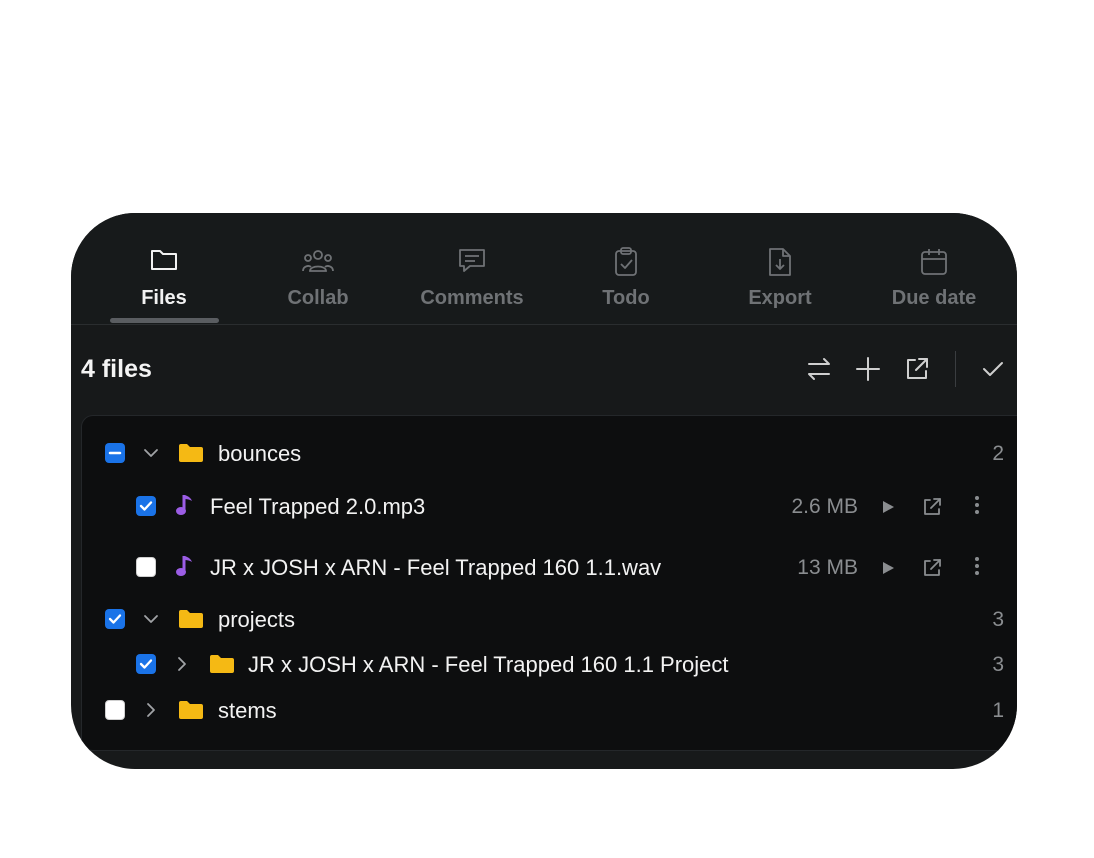 Image resolution: width=1094 pixels, height=858 pixels. I want to click on swap-button, so click(819, 369).